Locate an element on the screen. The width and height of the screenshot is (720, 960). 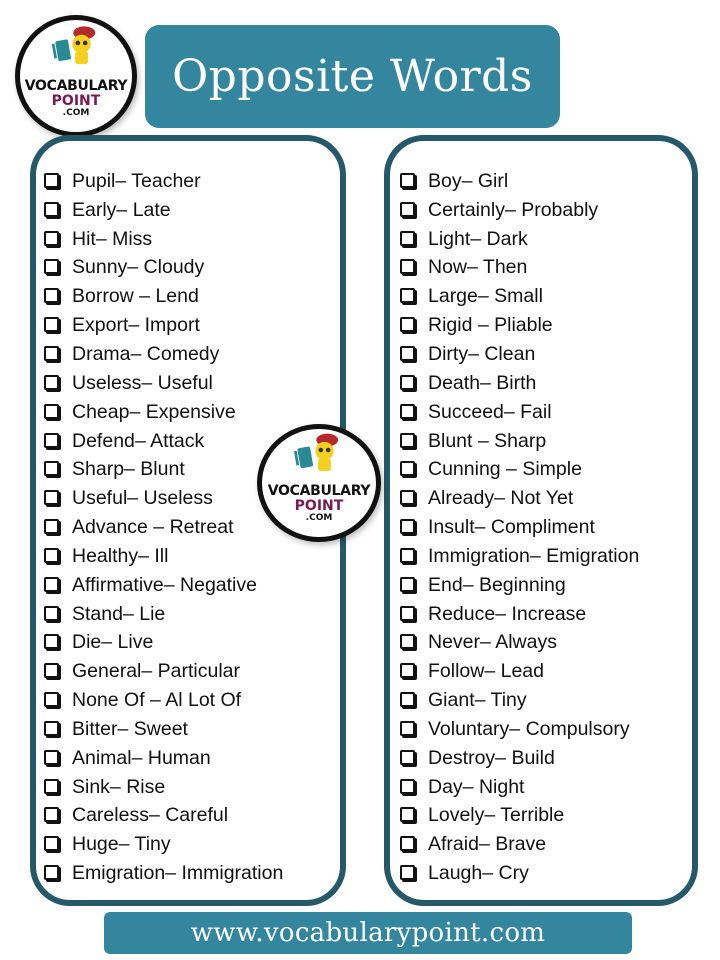
word-pair-item: Healthy– Ill is located at coordinates (163, 556).